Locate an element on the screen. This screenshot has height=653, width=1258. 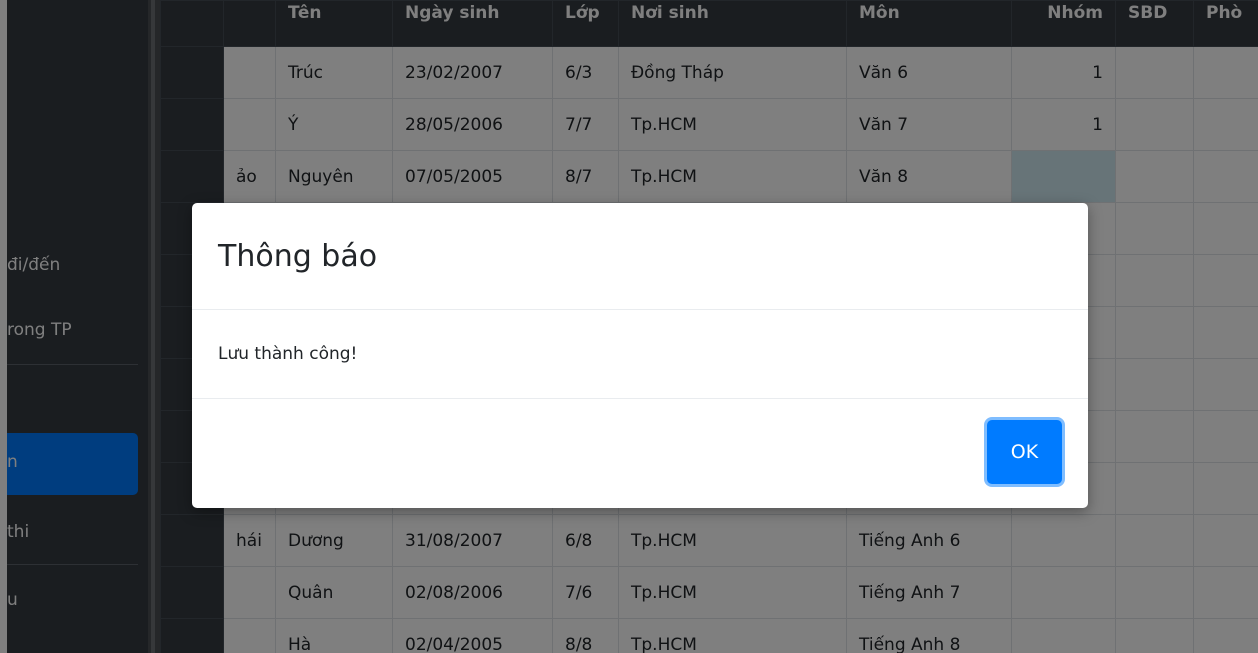
dialog-body: Lưu thành công! is located at coordinates (640, 354).